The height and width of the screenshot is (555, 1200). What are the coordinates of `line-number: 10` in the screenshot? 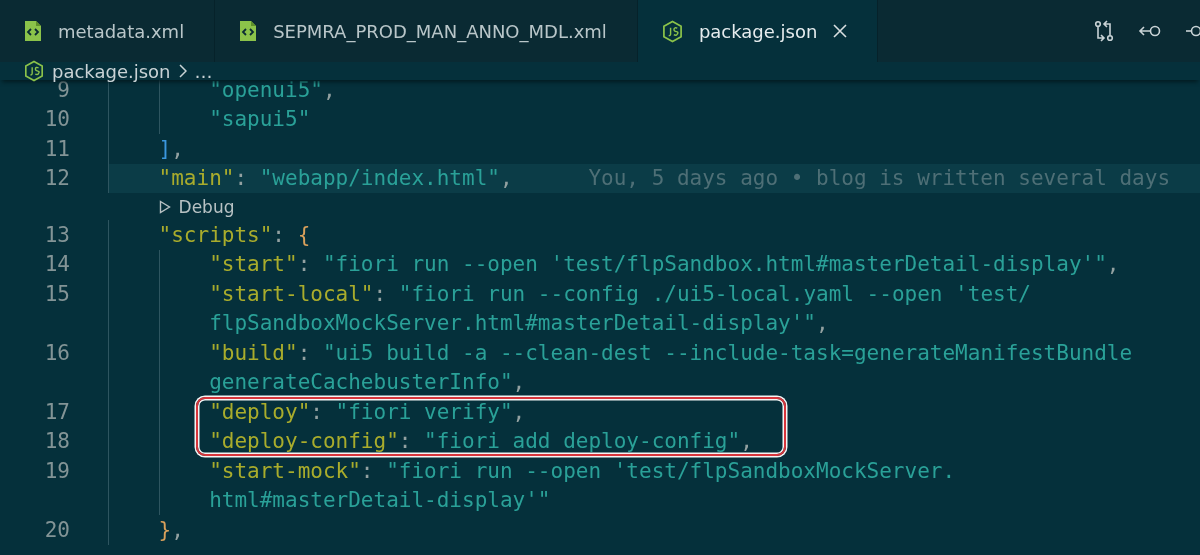 It's located at (57, 119).